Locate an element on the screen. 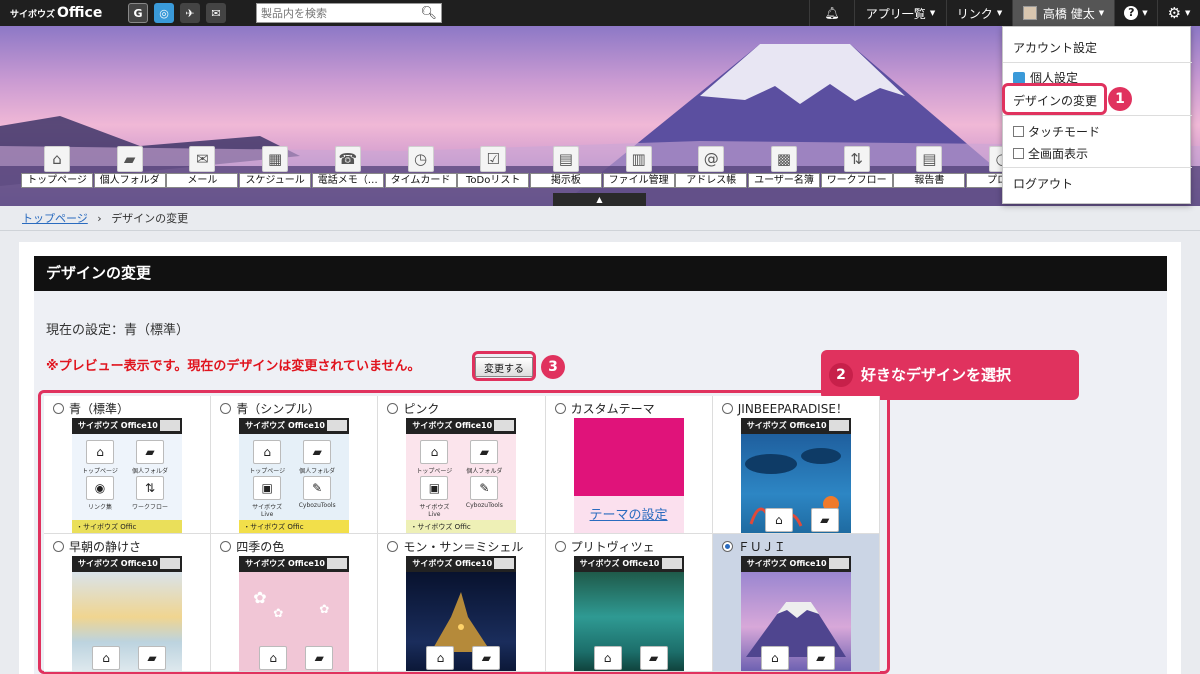 Image resolution: width=1200 pixels, height=674 pixels. design-option: カスタムテーマ テーマの設定 is located at coordinates (629, 465).